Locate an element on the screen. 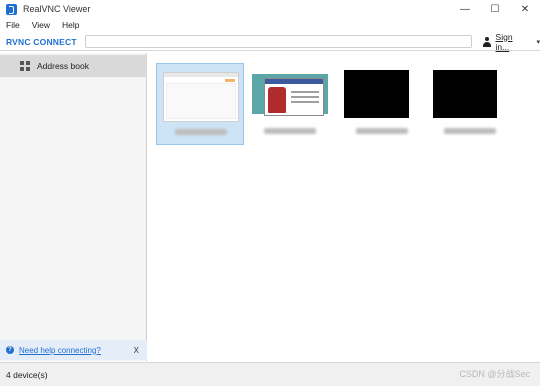 Image resolution: width=540 pixels, height=386 pixels. sidebar-item-label: Address book is located at coordinates (63, 66).